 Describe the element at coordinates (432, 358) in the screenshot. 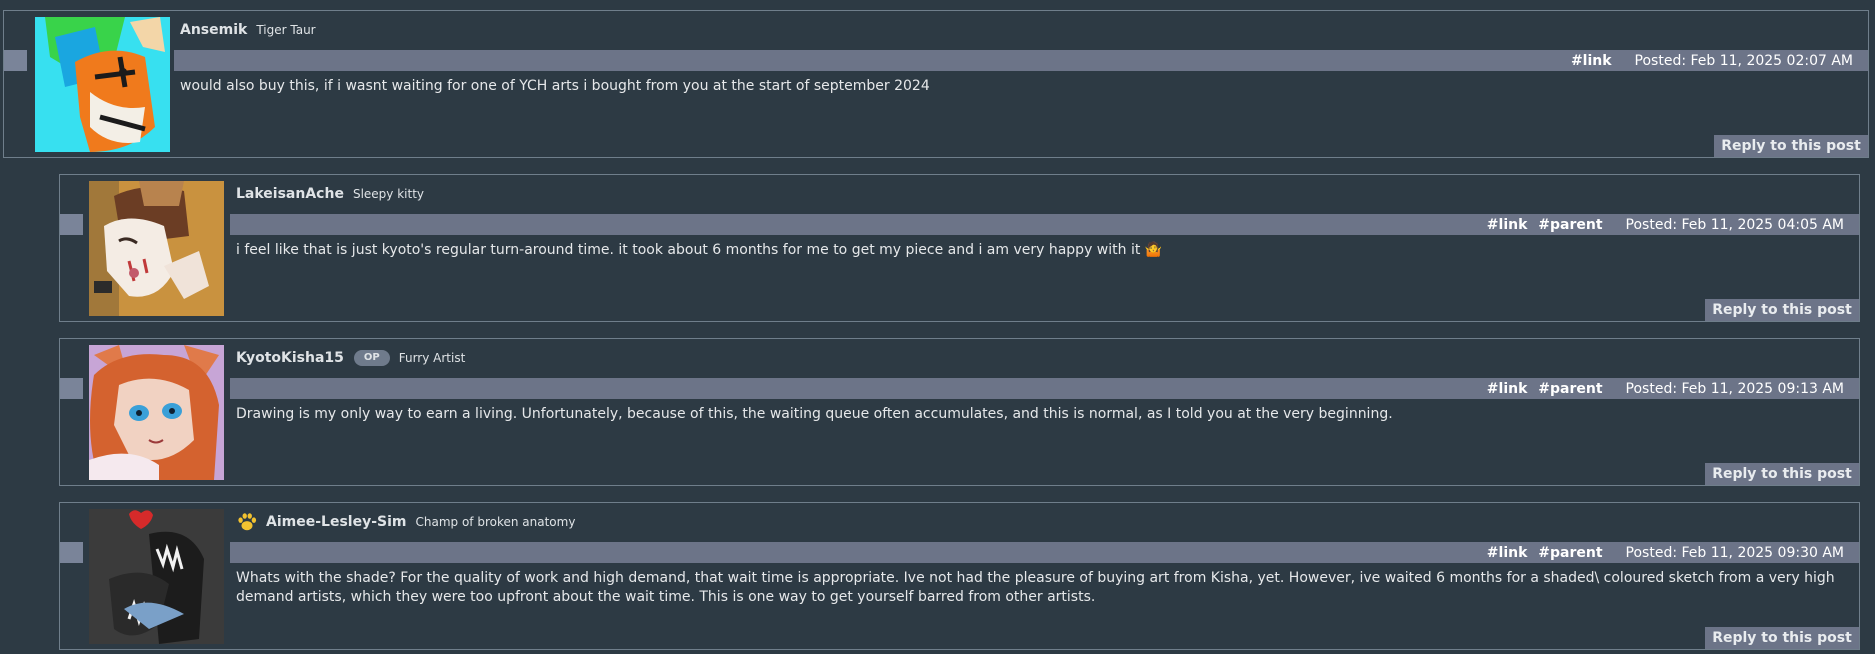

I see `user-title: Furry Artist` at that location.